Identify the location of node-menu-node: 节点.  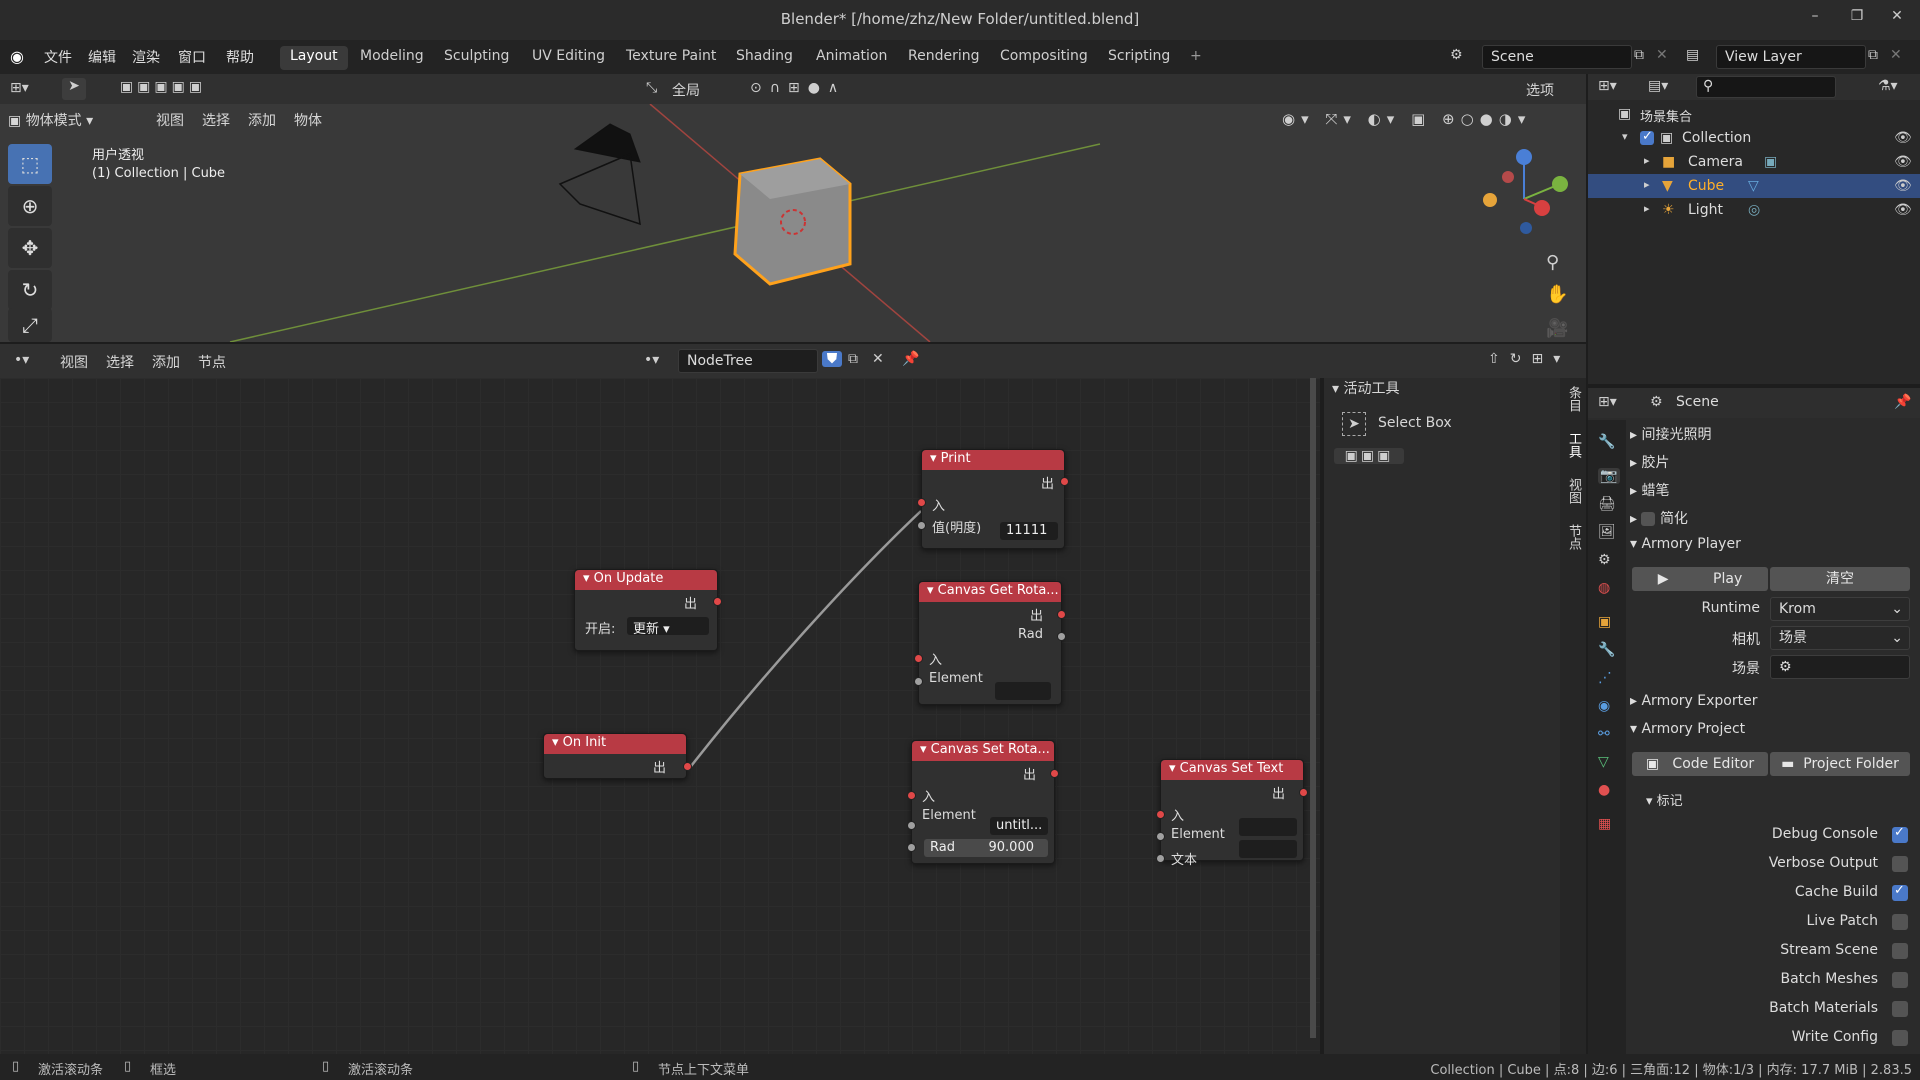
(212, 362).